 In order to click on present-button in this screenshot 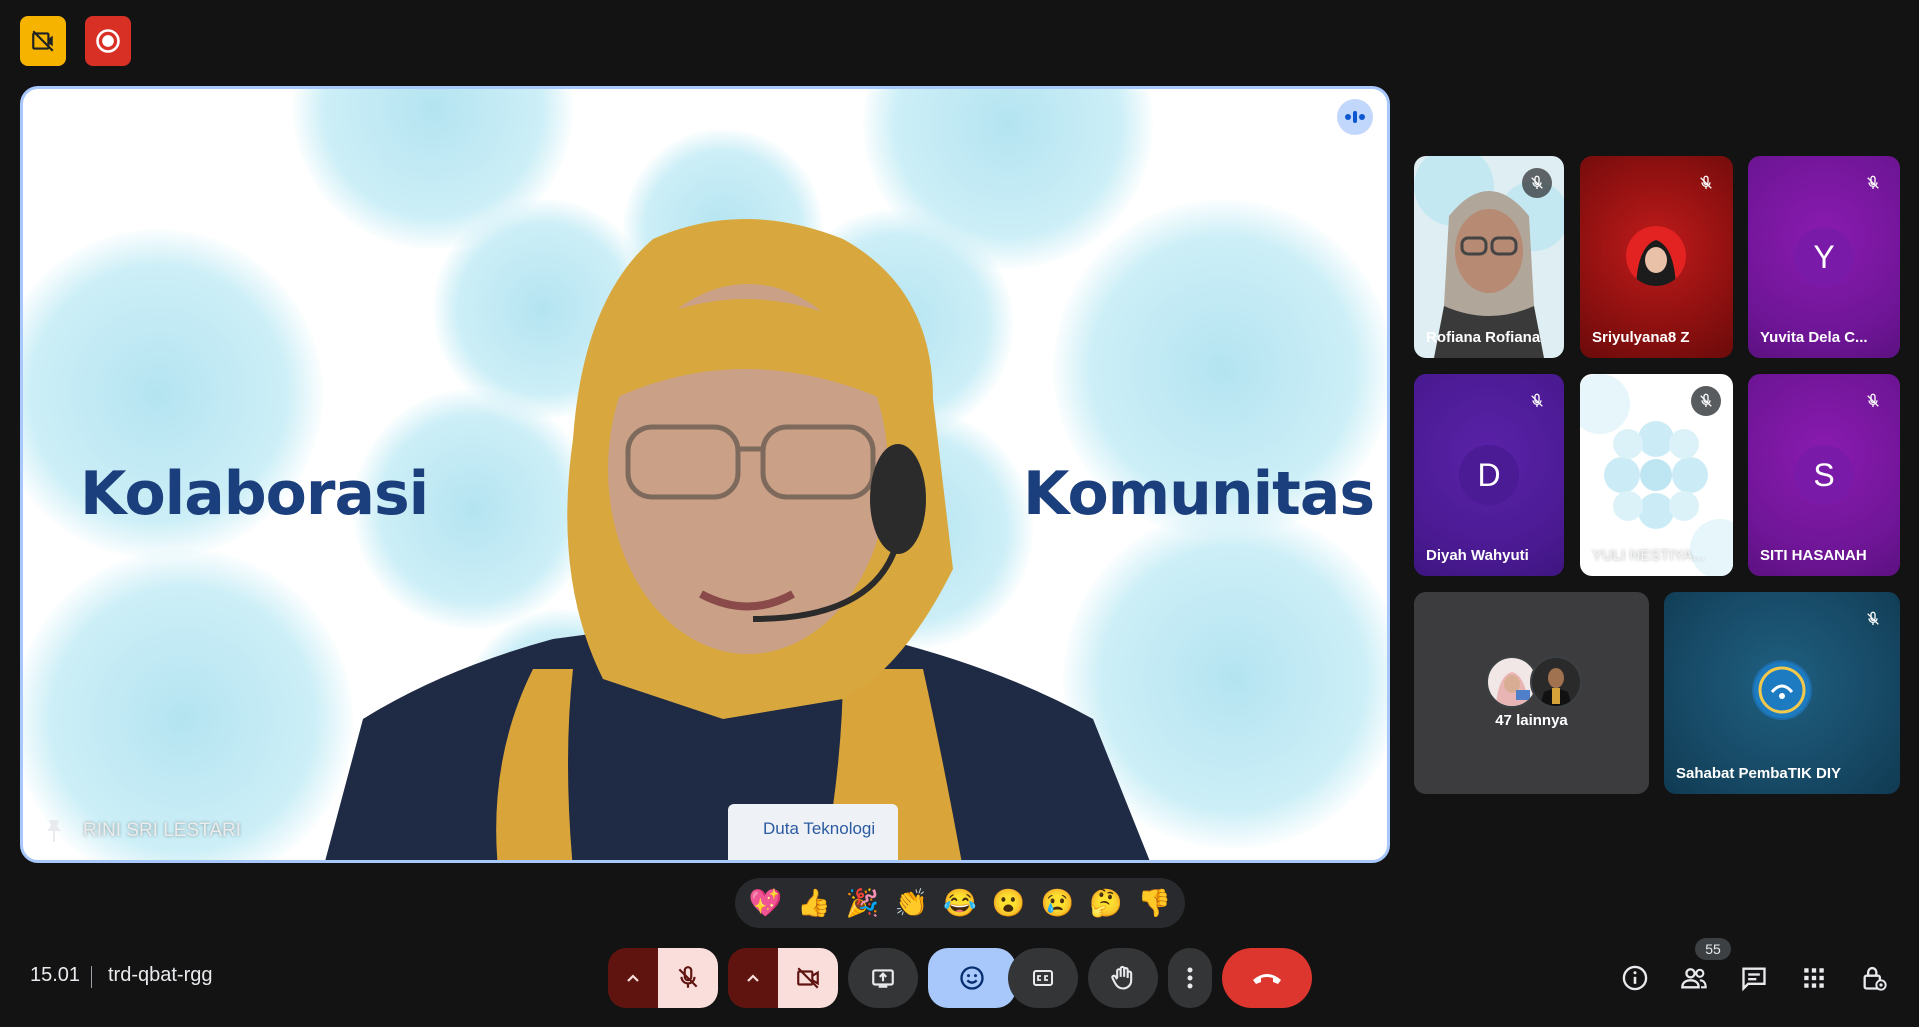, I will do `click(883, 978)`.